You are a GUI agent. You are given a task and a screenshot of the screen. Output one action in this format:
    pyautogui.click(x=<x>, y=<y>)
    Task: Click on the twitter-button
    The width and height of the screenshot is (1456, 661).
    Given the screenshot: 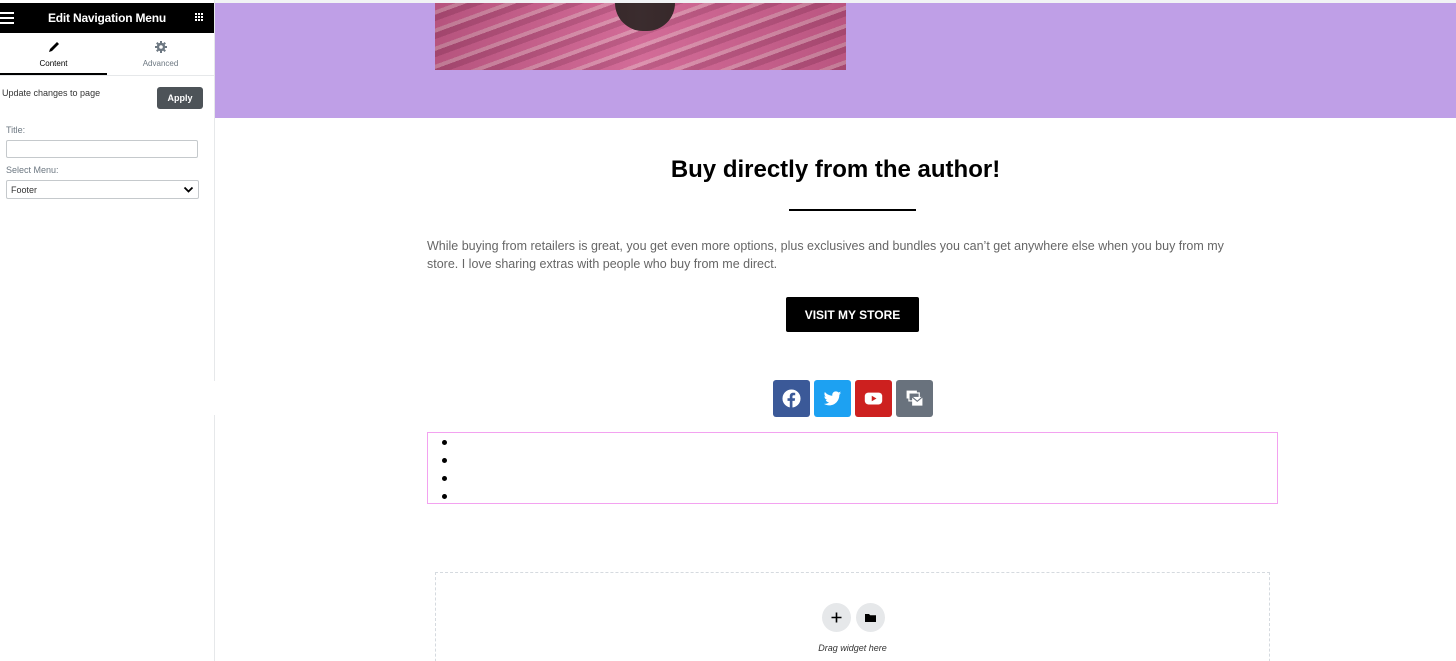 What is the action you would take?
    pyautogui.click(x=832, y=398)
    